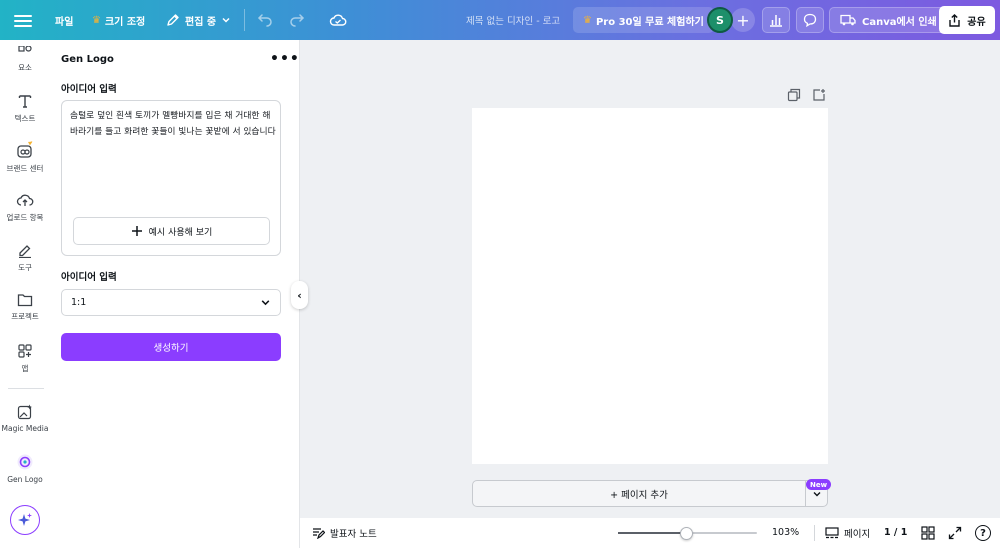  Describe the element at coordinates (173, 20) in the screenshot. I see `pencil-icon` at that location.